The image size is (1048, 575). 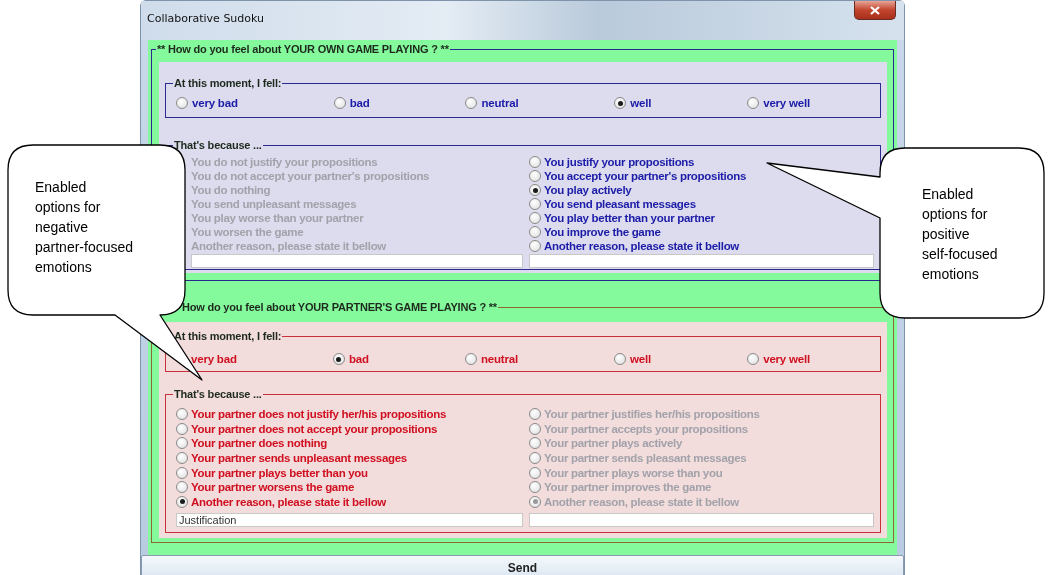 I want to click on close-button, so click(x=875, y=10).